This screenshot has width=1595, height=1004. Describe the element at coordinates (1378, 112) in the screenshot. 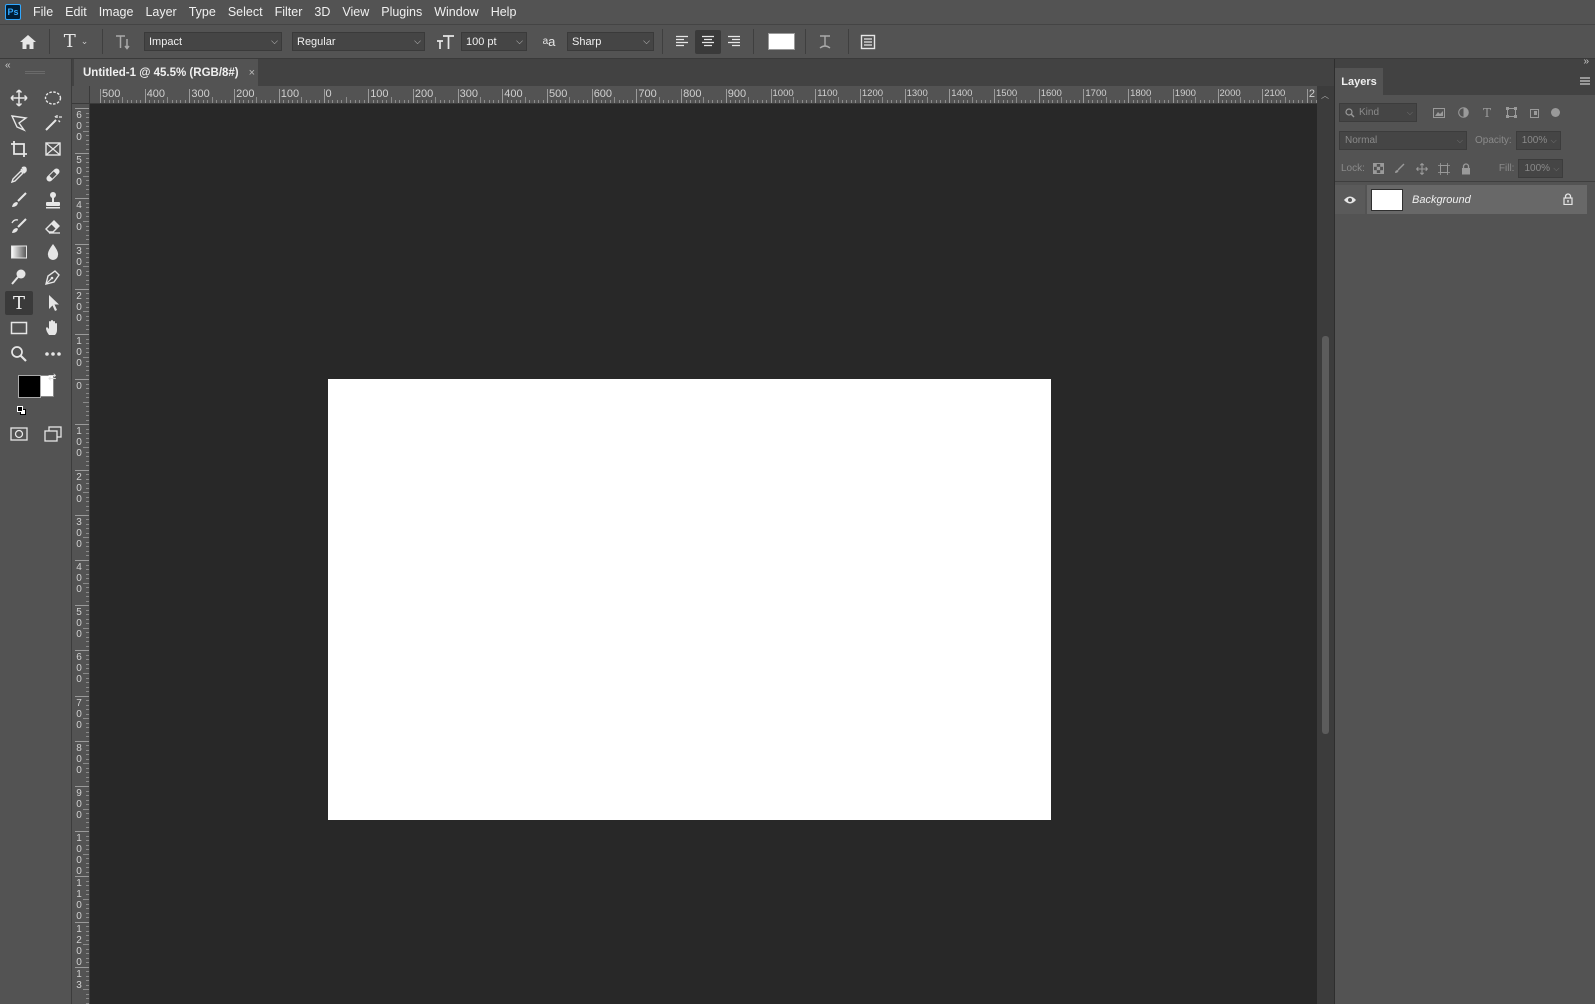

I see `layer-filter-kind-dropdown: Kind ⌵` at that location.